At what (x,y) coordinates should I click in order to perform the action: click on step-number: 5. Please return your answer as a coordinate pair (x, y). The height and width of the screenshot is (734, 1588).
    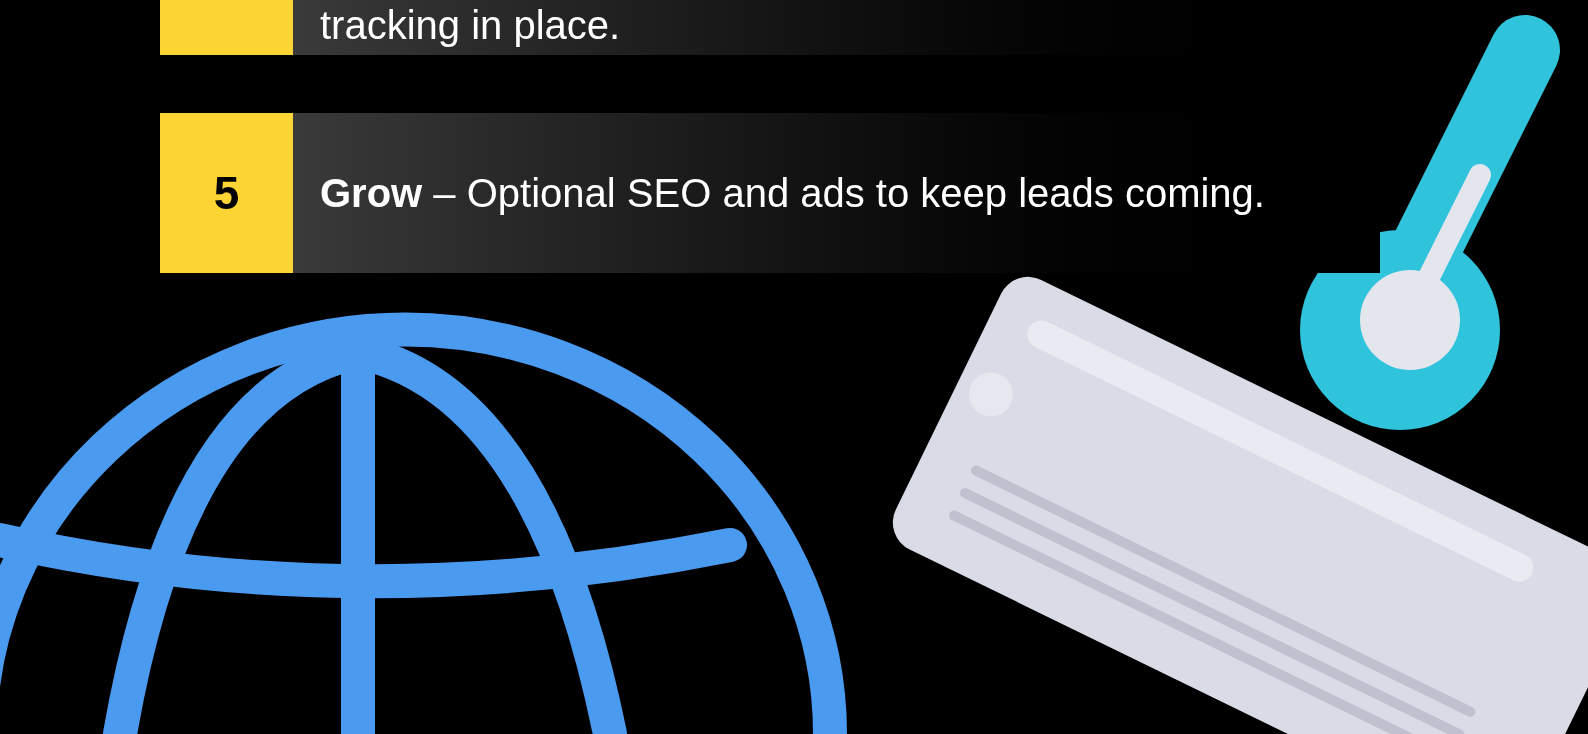
    Looking at the image, I should click on (226, 193).